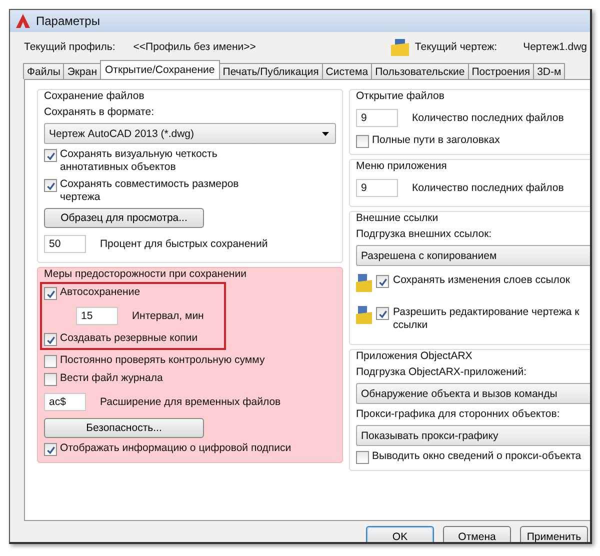 This screenshot has height=556, width=600. Describe the element at coordinates (176, 448) in the screenshot. I see `checkbox-label: Отображать информацию о цифровой подписи` at that location.